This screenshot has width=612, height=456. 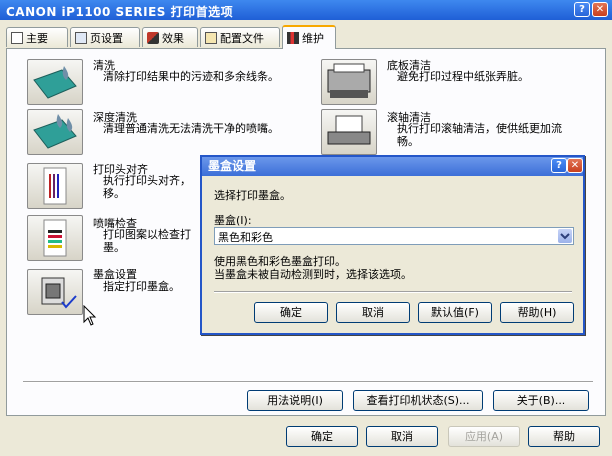 What do you see at coordinates (17, 37) in the screenshot?
I see `document-icon` at bounding box center [17, 37].